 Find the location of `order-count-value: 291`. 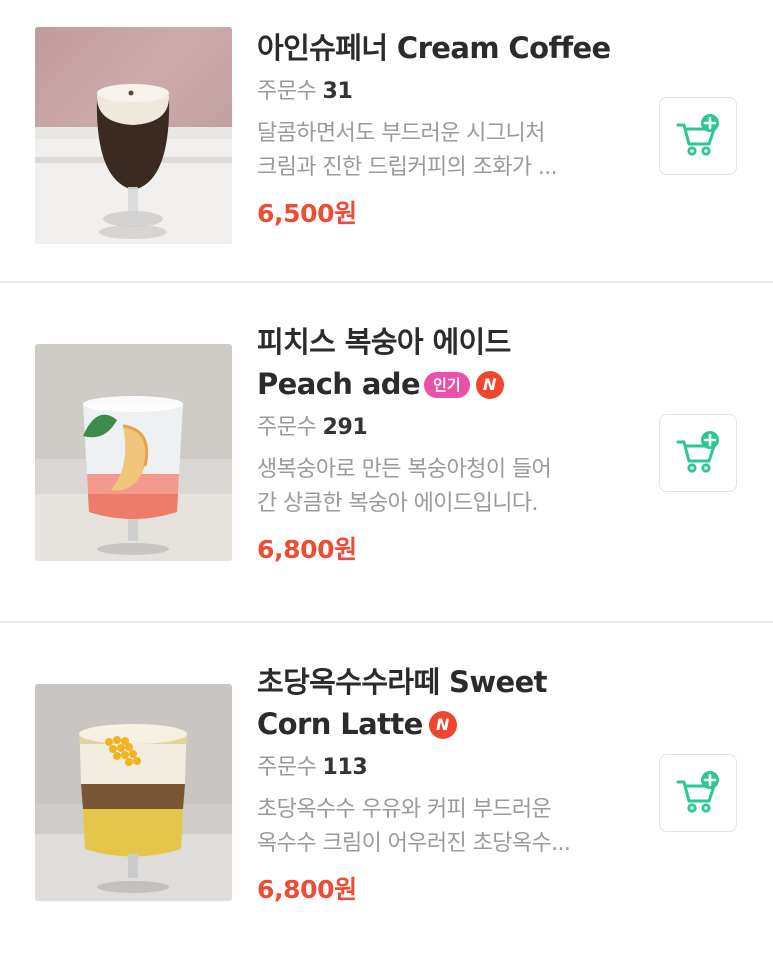

order-count-value: 291 is located at coordinates (345, 427).